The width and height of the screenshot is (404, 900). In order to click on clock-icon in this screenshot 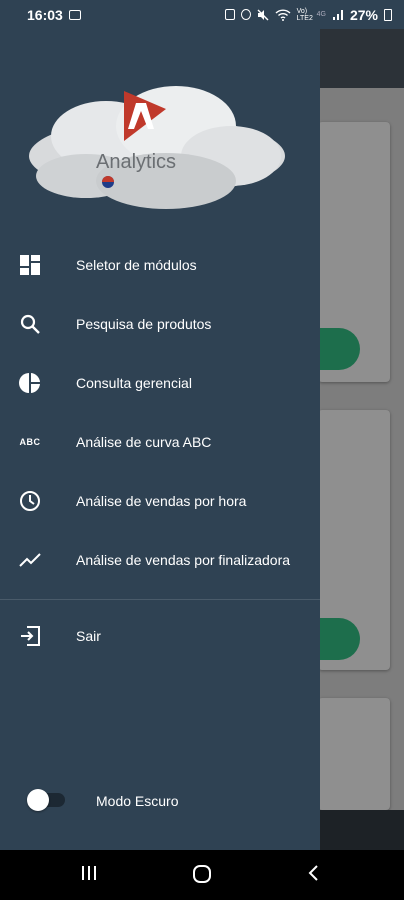, I will do `click(30, 501)`.